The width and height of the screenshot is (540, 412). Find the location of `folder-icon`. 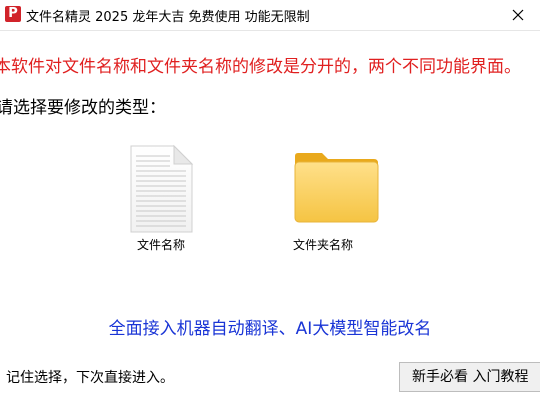

folder-icon is located at coordinates (336, 188).